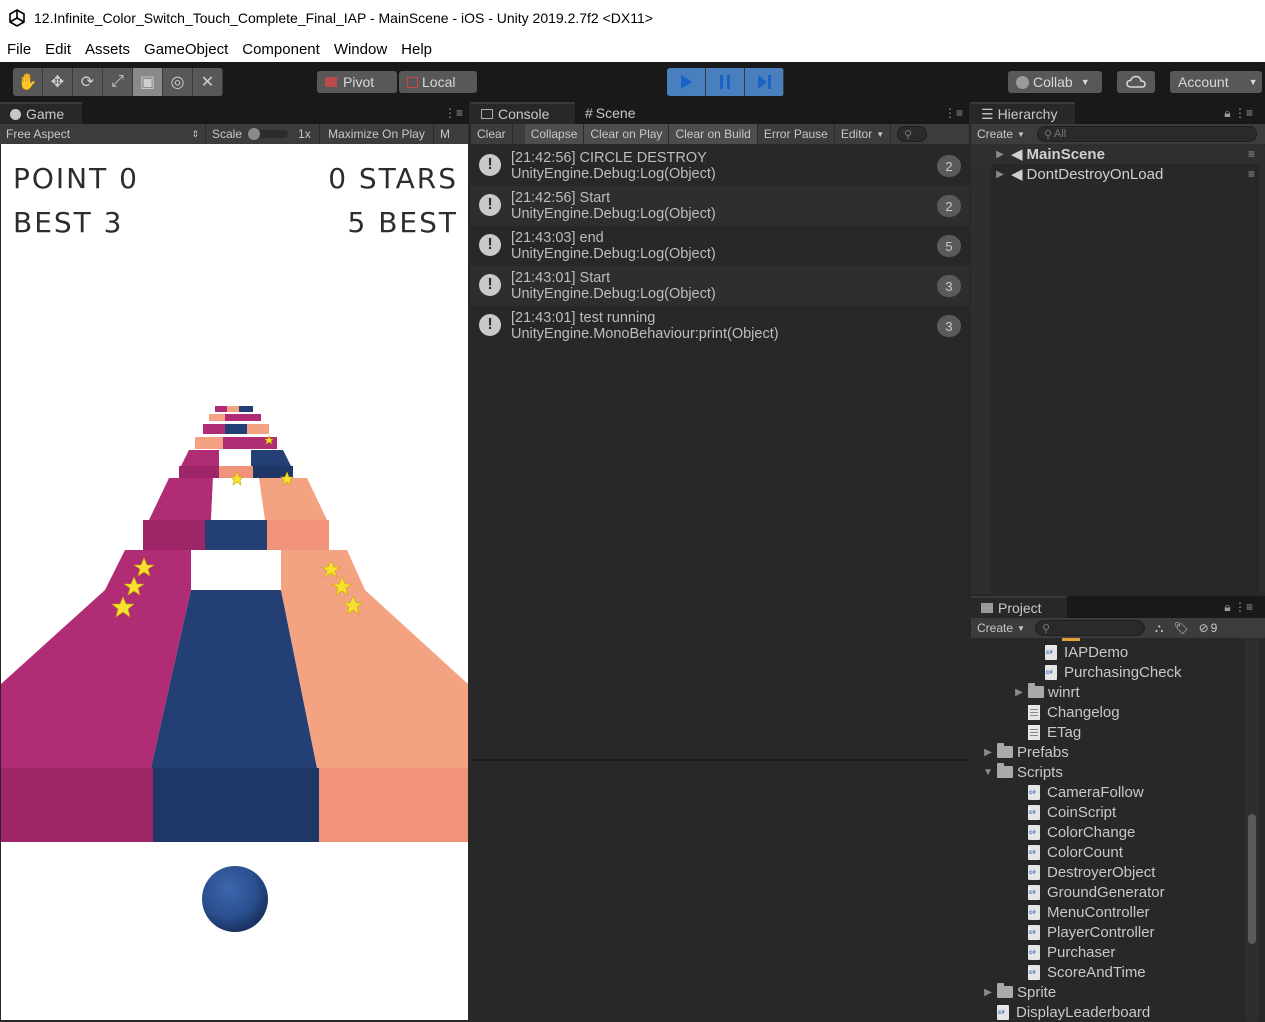 The height and width of the screenshot is (1022, 1265). Describe the element at coordinates (1001, 134) in the screenshot. I see `hierarchy-create-button: Create ▼` at that location.